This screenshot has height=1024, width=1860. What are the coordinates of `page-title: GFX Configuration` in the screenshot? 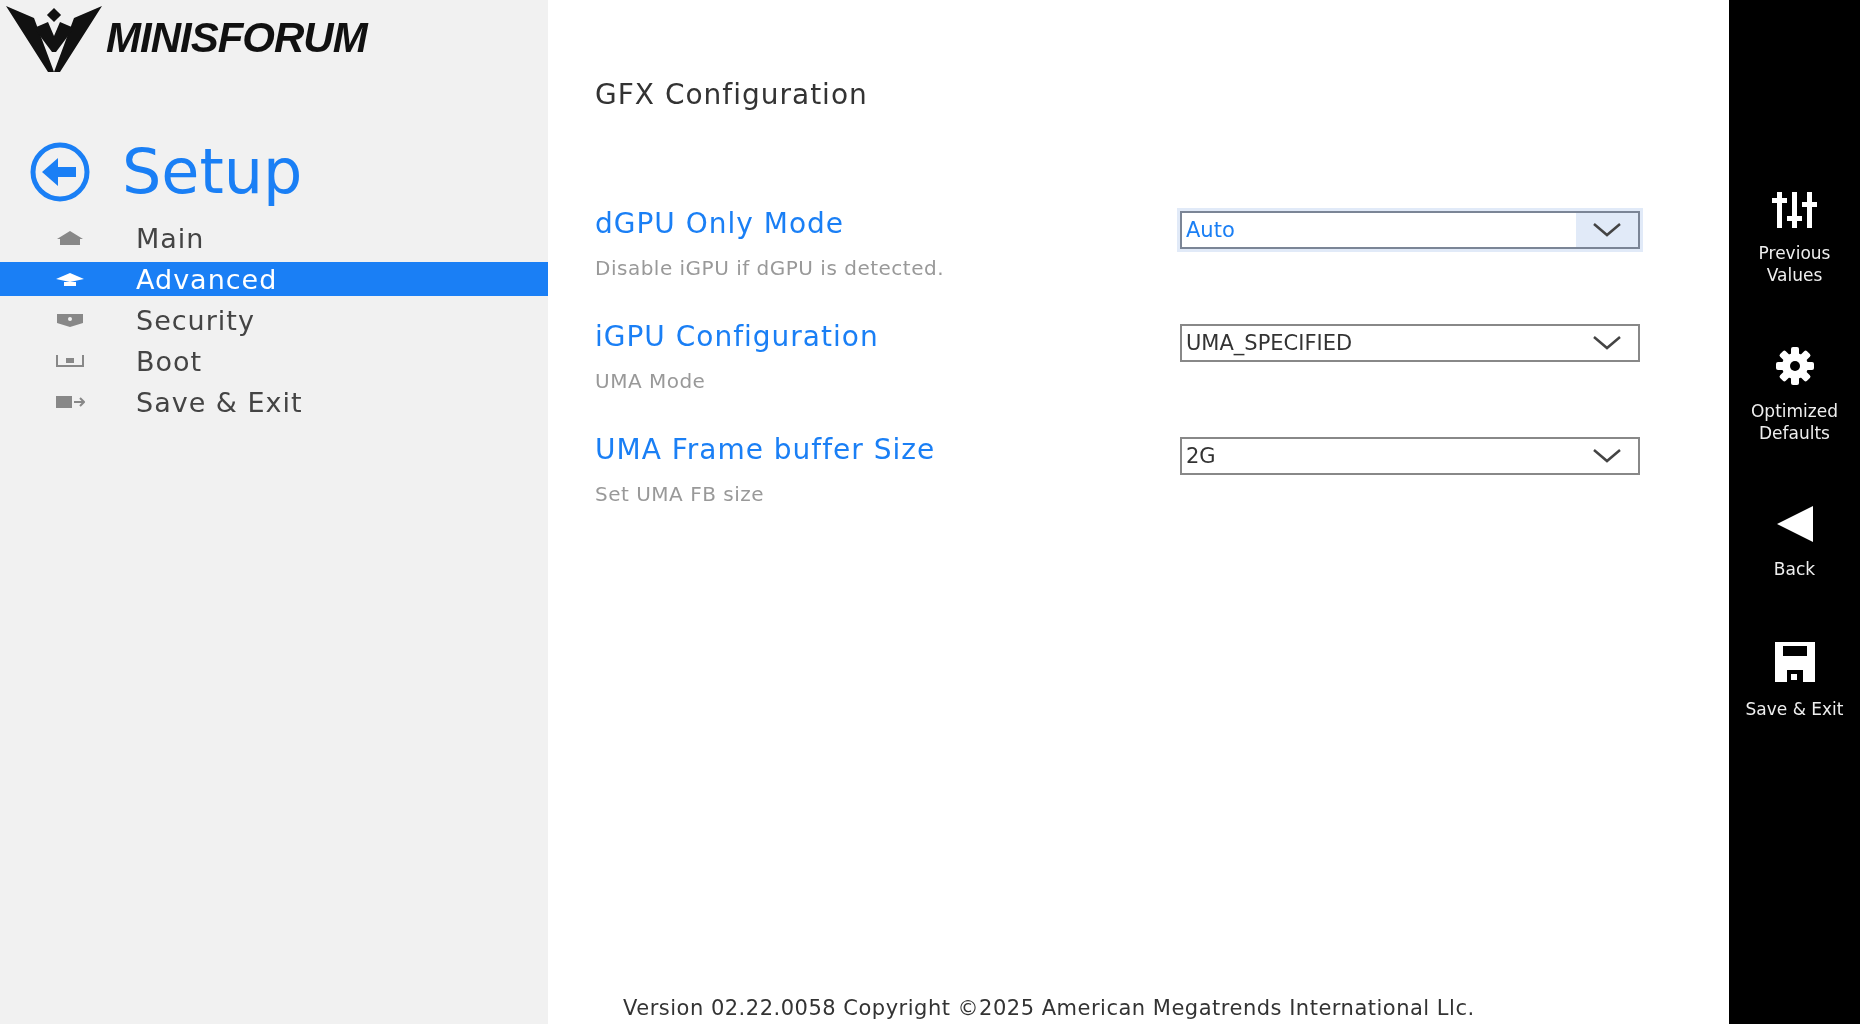 It's located at (732, 94).